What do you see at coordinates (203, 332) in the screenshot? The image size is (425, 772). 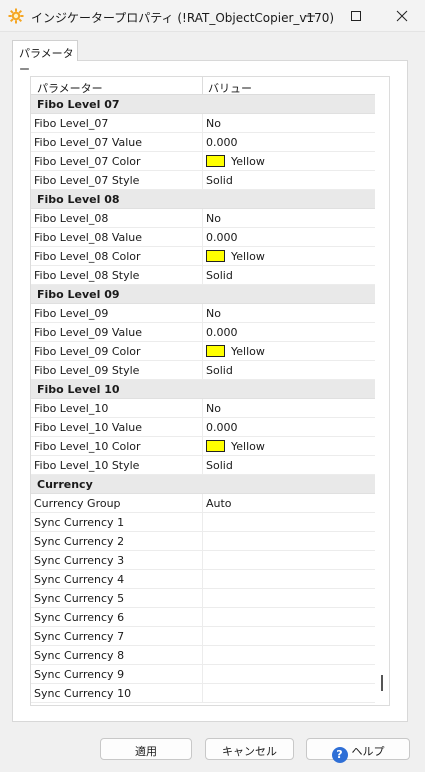 I see `property-row: Fibo Level_09 Value 0.000` at bounding box center [203, 332].